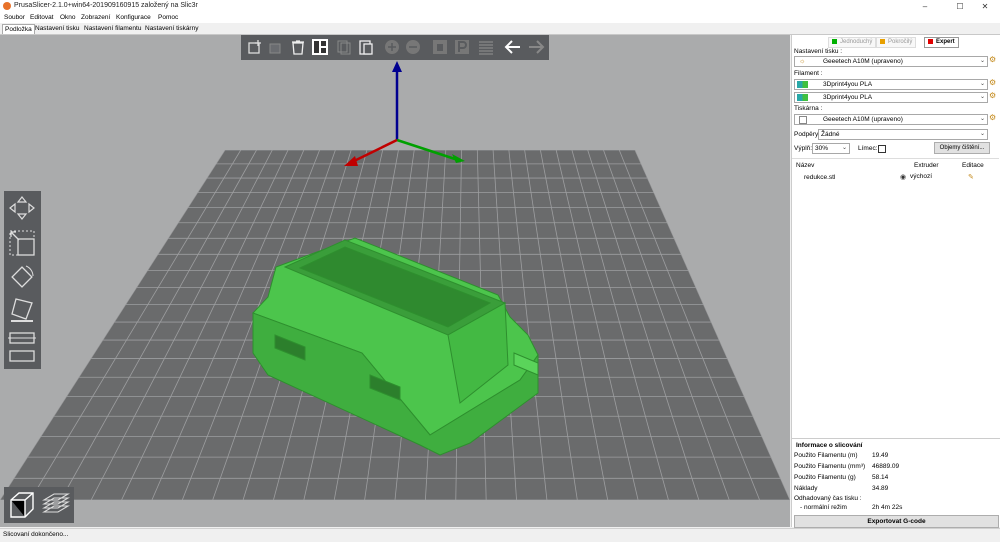 This screenshot has width=1000, height=542. I want to click on filament-value-2: 3Dprint4you PLA, so click(848, 97).